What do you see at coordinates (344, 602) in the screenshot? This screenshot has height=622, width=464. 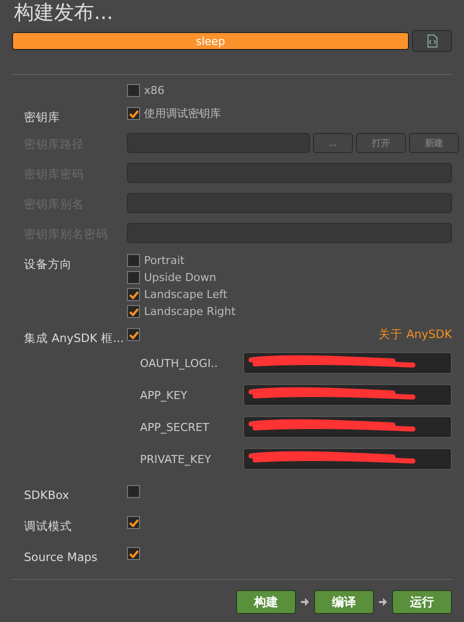 I see `step-button: 编译` at bounding box center [344, 602].